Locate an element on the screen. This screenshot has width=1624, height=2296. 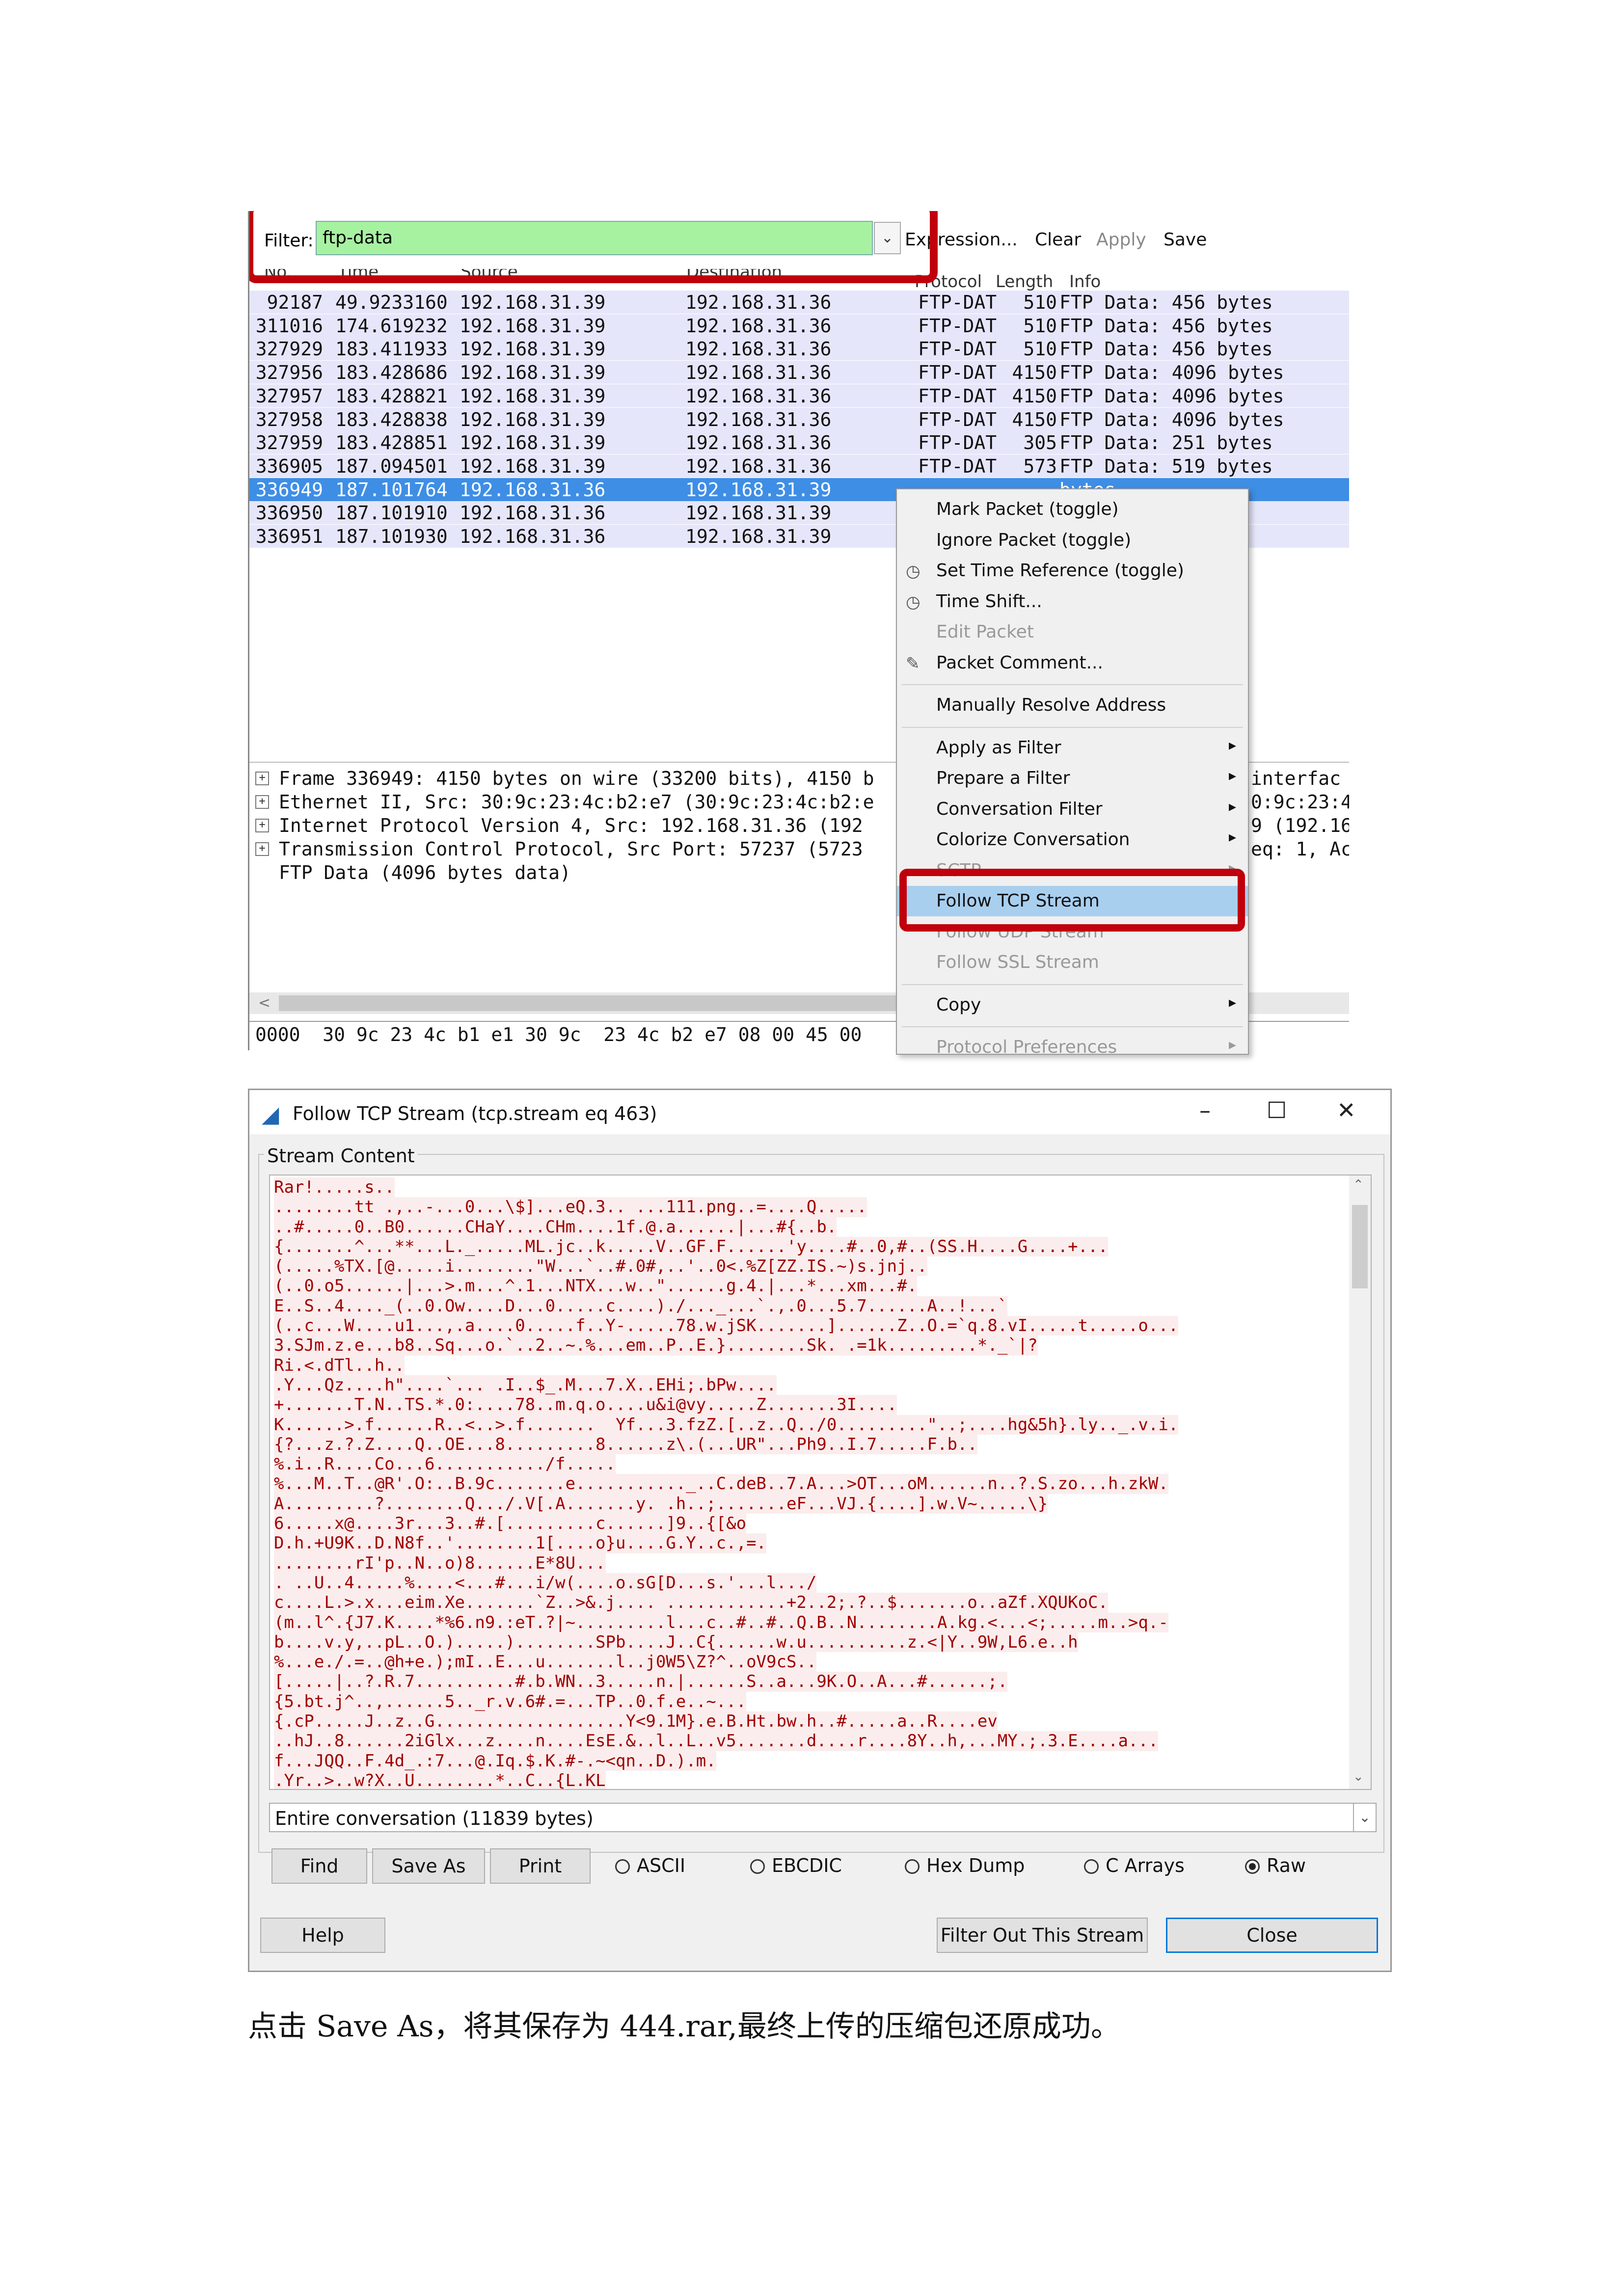
radio-ebcdic: EBCDIC is located at coordinates (796, 1866).